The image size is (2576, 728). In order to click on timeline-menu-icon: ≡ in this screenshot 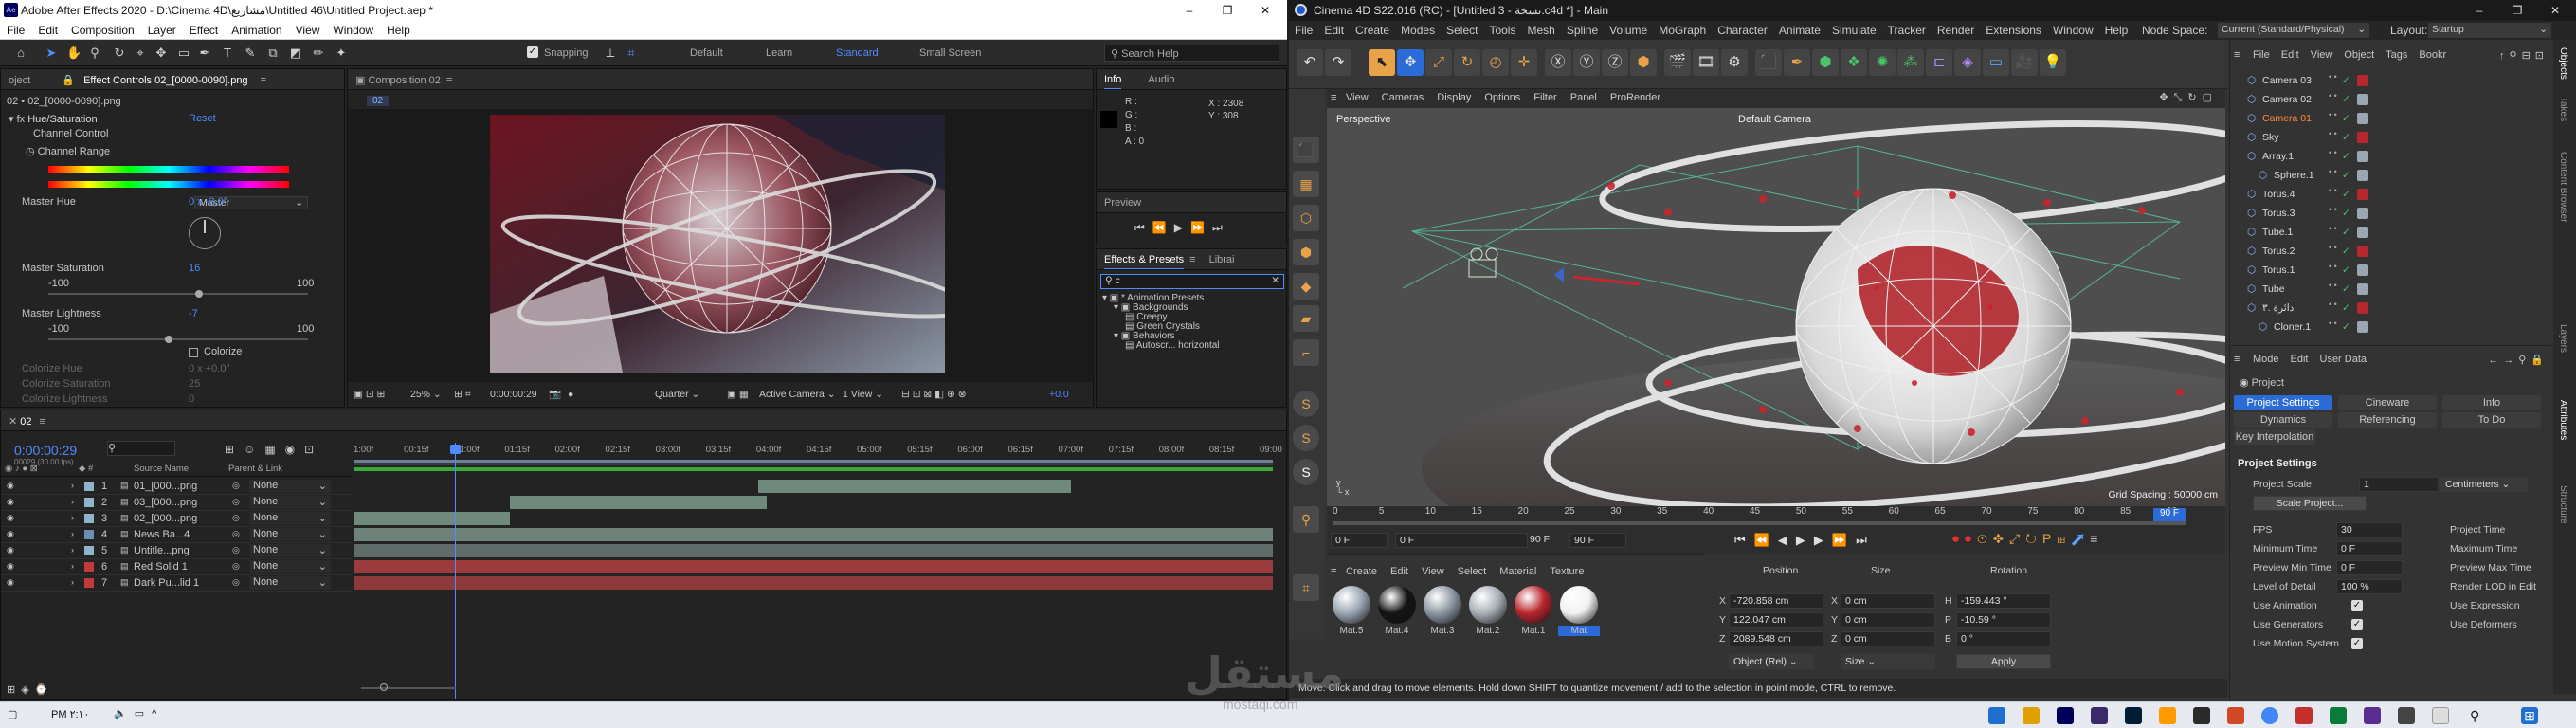, I will do `click(2096, 538)`.